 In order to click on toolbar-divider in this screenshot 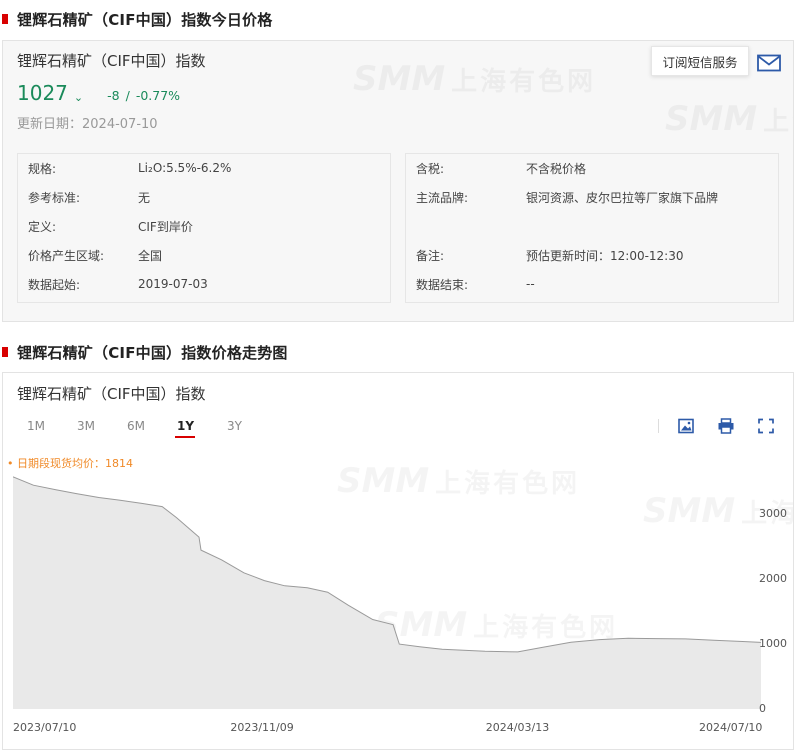, I will do `click(658, 426)`.